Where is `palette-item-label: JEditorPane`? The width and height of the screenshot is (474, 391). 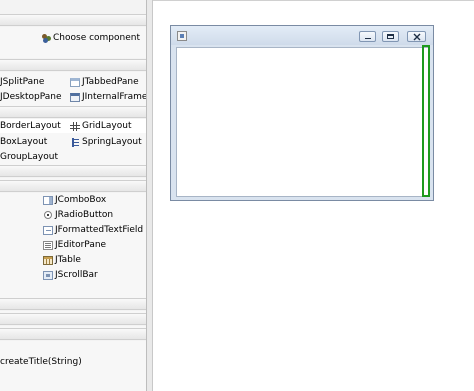 palette-item-label: JEditorPane is located at coordinates (81, 245).